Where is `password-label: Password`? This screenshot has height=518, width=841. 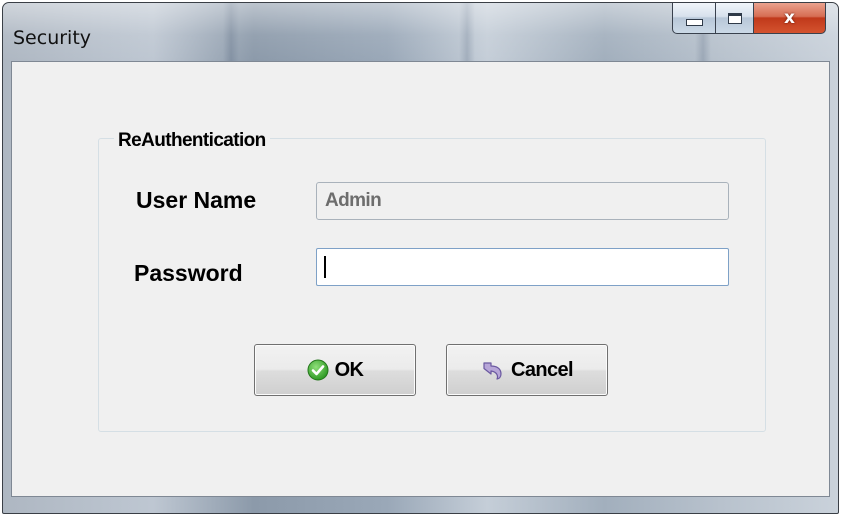
password-label: Password is located at coordinates (188, 273).